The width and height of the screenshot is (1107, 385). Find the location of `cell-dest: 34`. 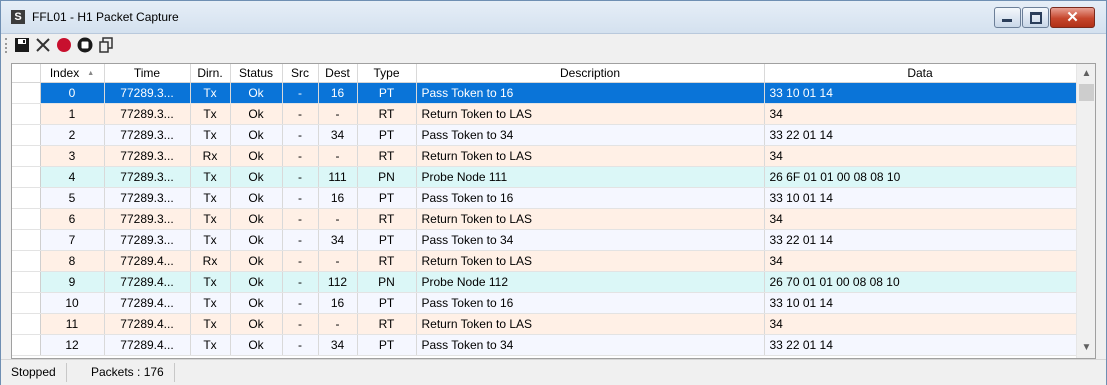

cell-dest: 34 is located at coordinates (338, 135).